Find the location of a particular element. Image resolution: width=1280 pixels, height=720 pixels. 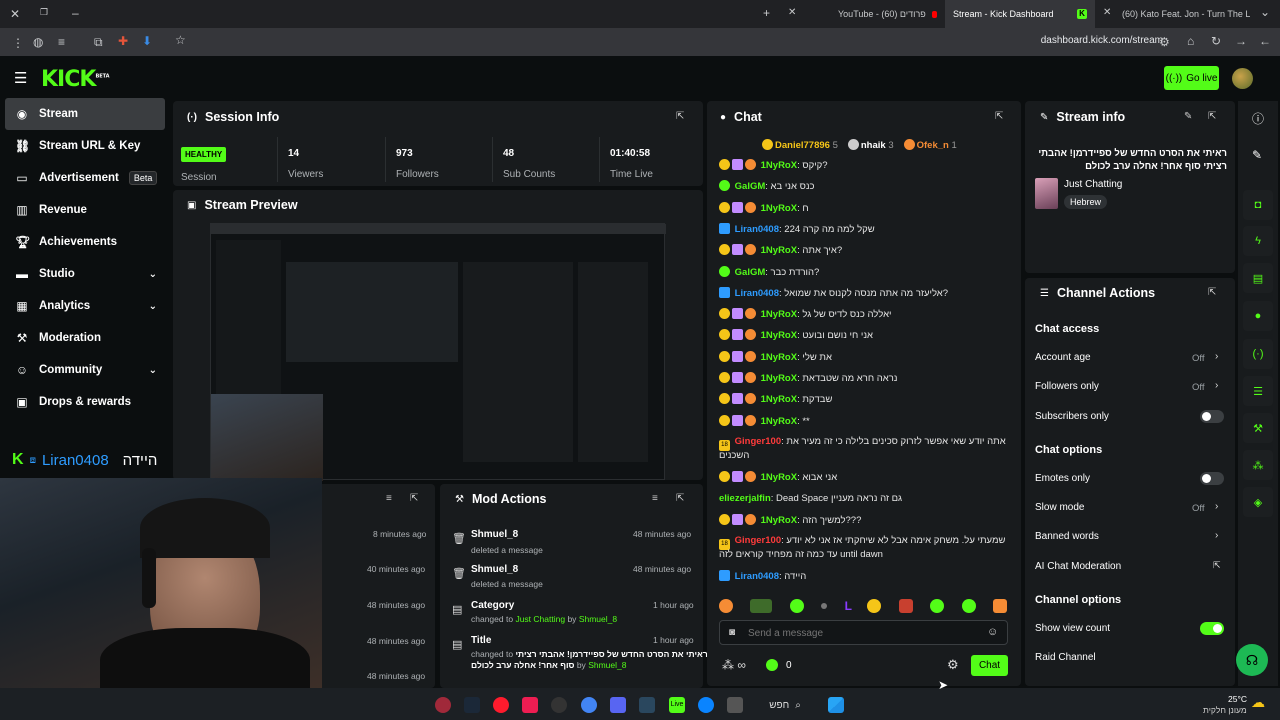

tiktok-icon is located at coordinates (530, 705).